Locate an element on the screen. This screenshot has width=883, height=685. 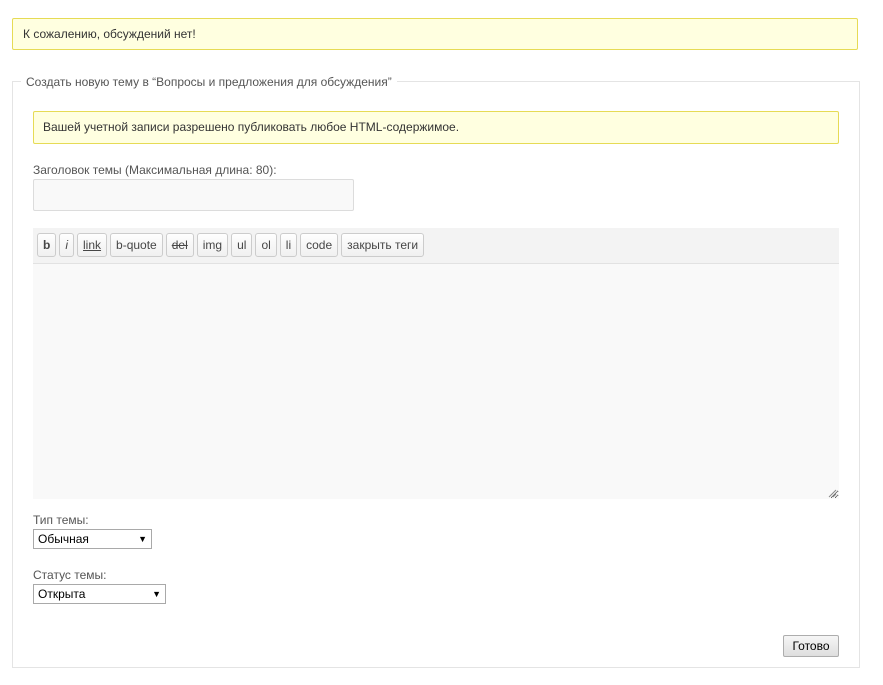
no-discussions-notice: К сожалению, обсуждений нет! is located at coordinates (435, 34).